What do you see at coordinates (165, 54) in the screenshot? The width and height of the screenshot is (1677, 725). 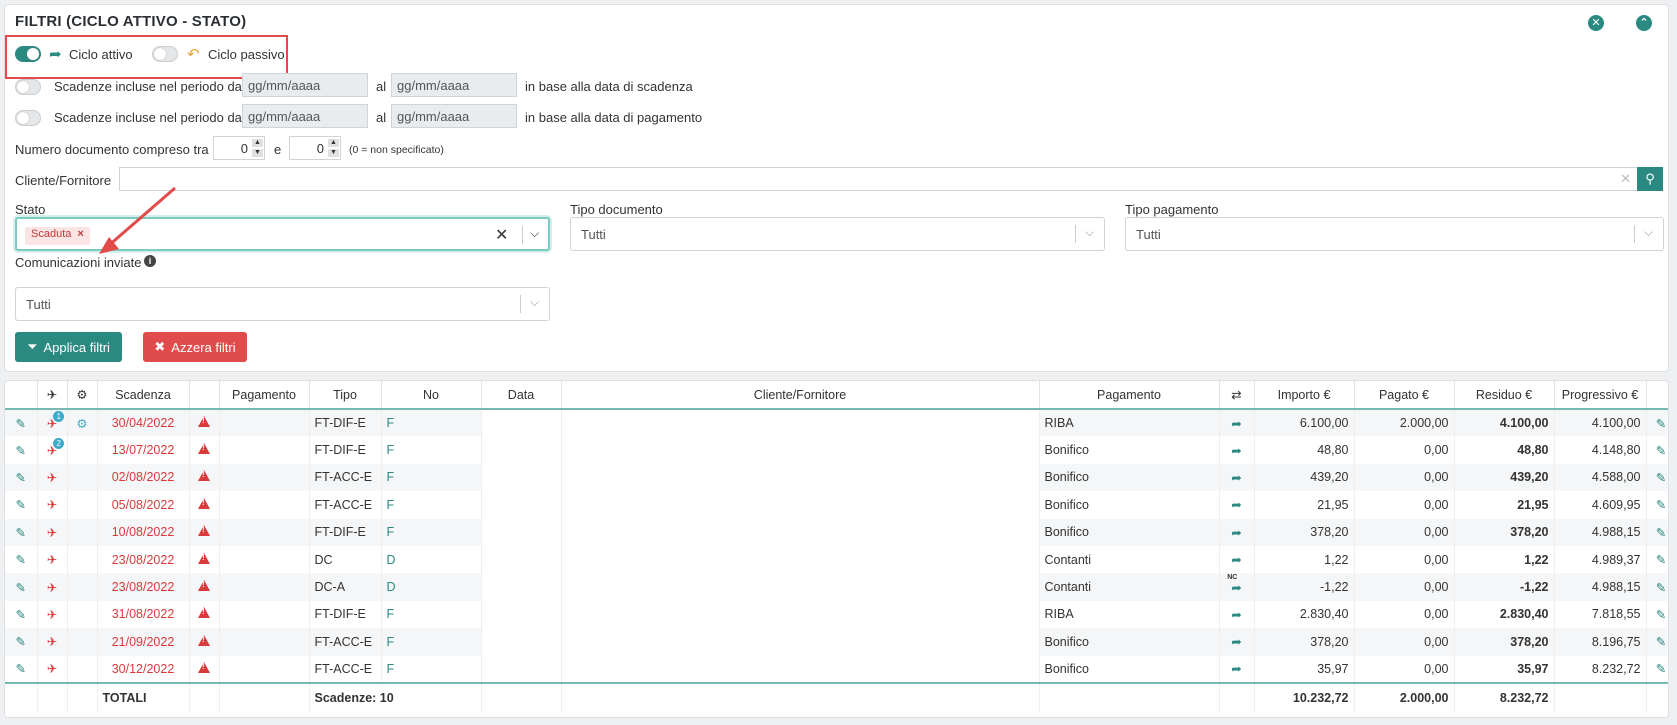 I see `ciclo-passivo-toggle` at bounding box center [165, 54].